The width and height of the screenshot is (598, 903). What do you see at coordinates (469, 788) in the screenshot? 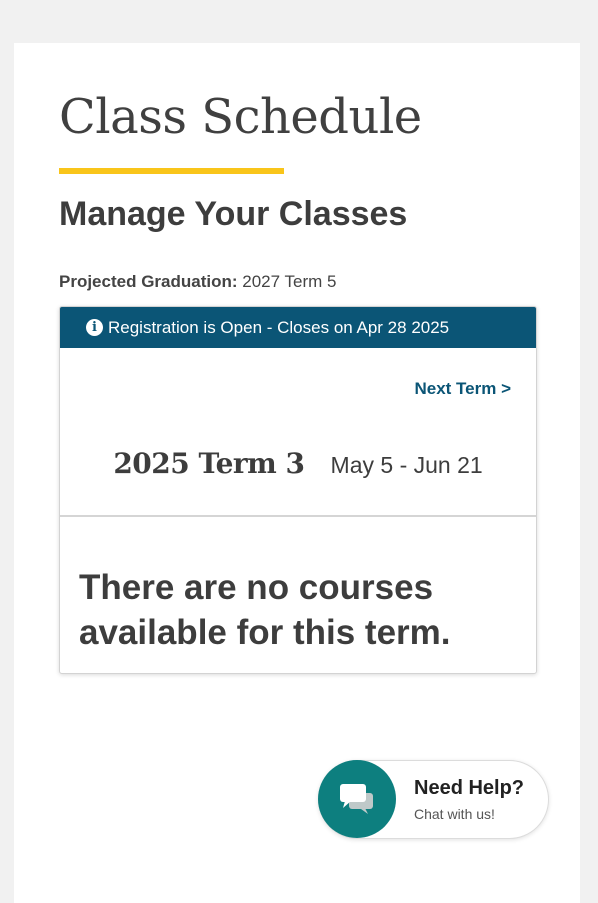
I see `help-title: Need Help?` at bounding box center [469, 788].